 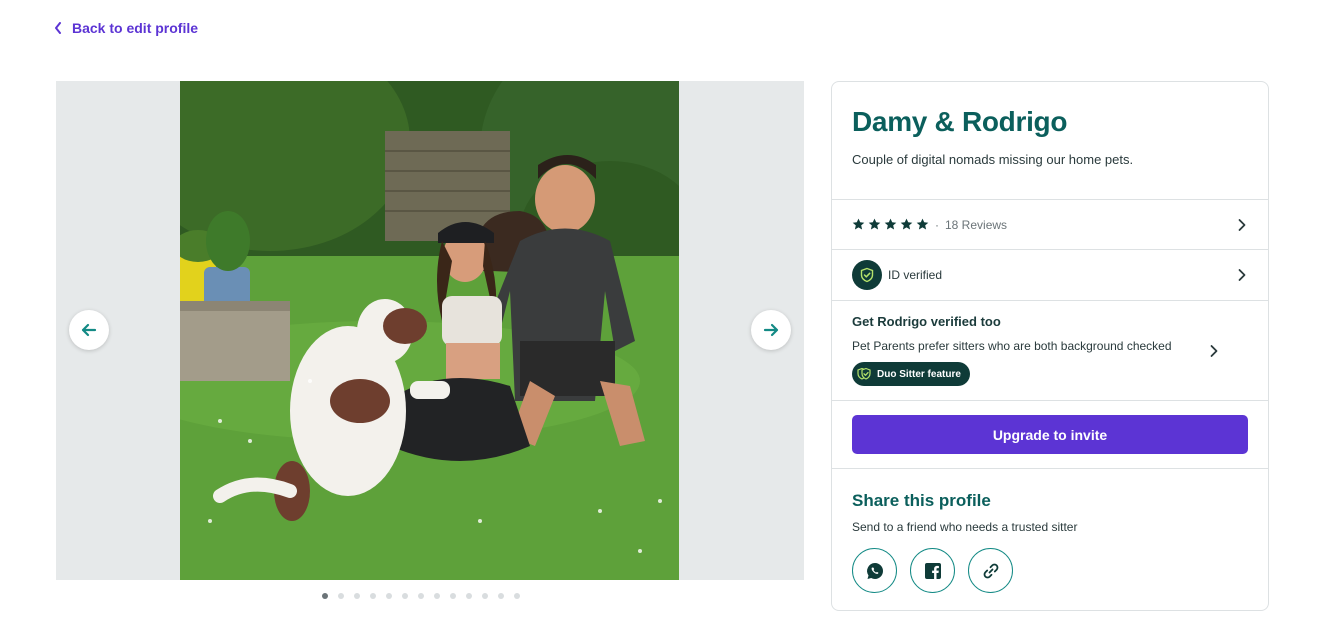 I want to click on upgrade-to-invite-button: Upgrade to invite, so click(x=1050, y=434).